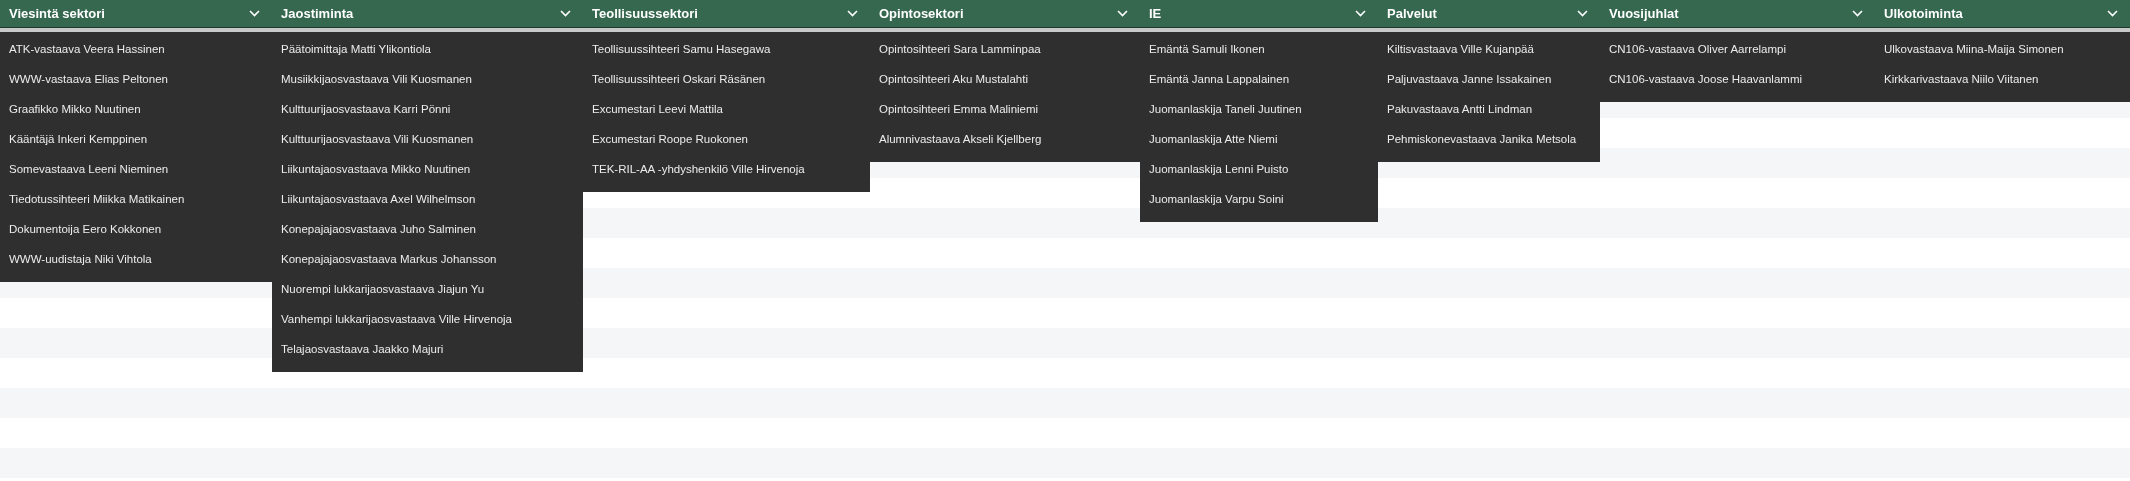 This screenshot has width=2130, height=481. What do you see at coordinates (427, 109) in the screenshot?
I see `menu-item: Kulttuurijaosvastaava Karri Pönni` at bounding box center [427, 109].